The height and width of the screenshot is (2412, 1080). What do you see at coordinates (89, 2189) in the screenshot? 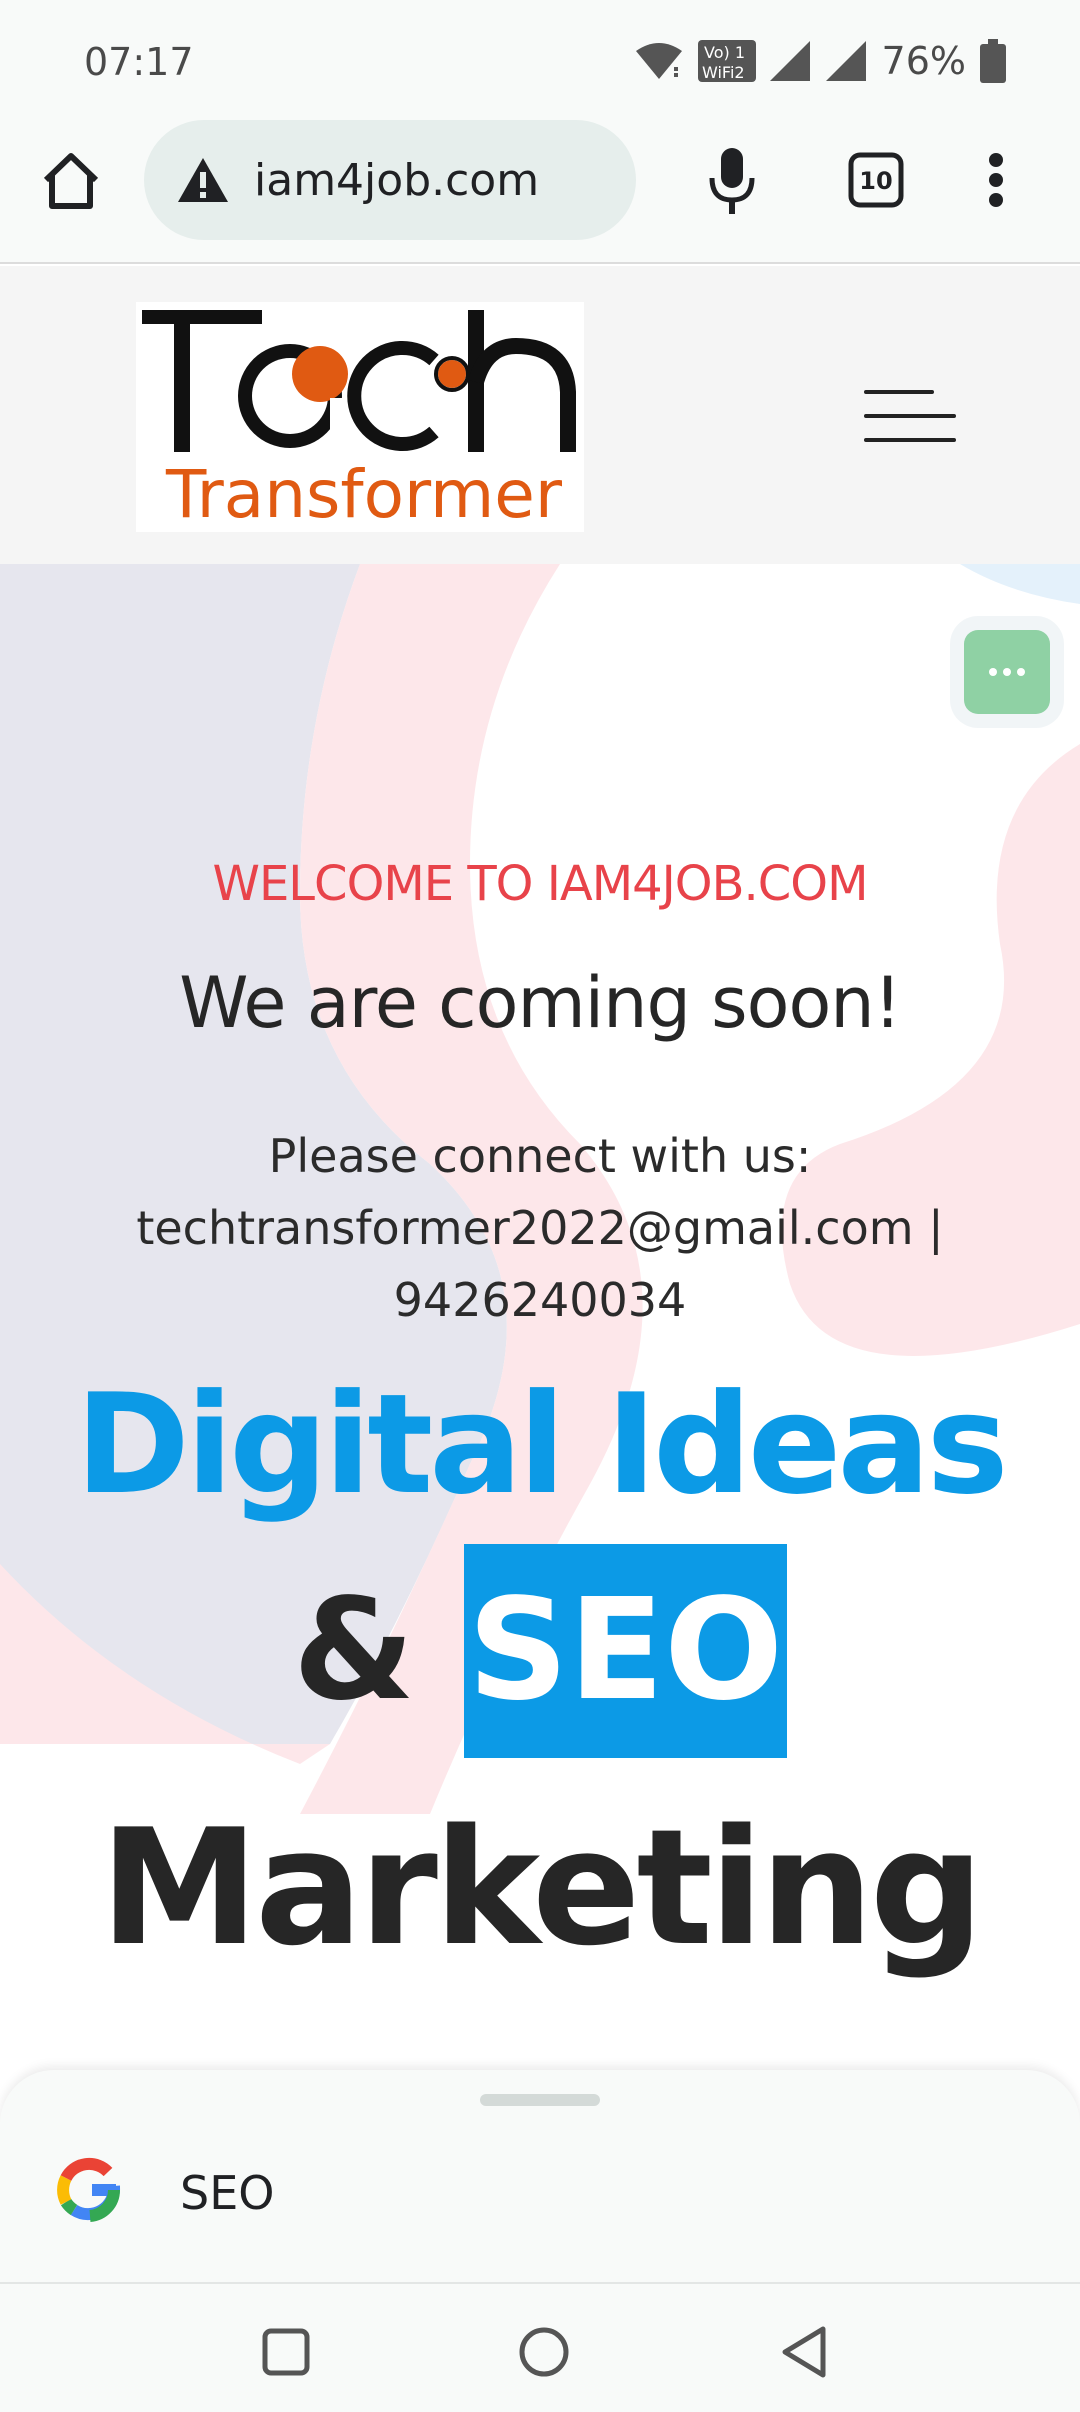
I see `google-g-icon` at bounding box center [89, 2189].